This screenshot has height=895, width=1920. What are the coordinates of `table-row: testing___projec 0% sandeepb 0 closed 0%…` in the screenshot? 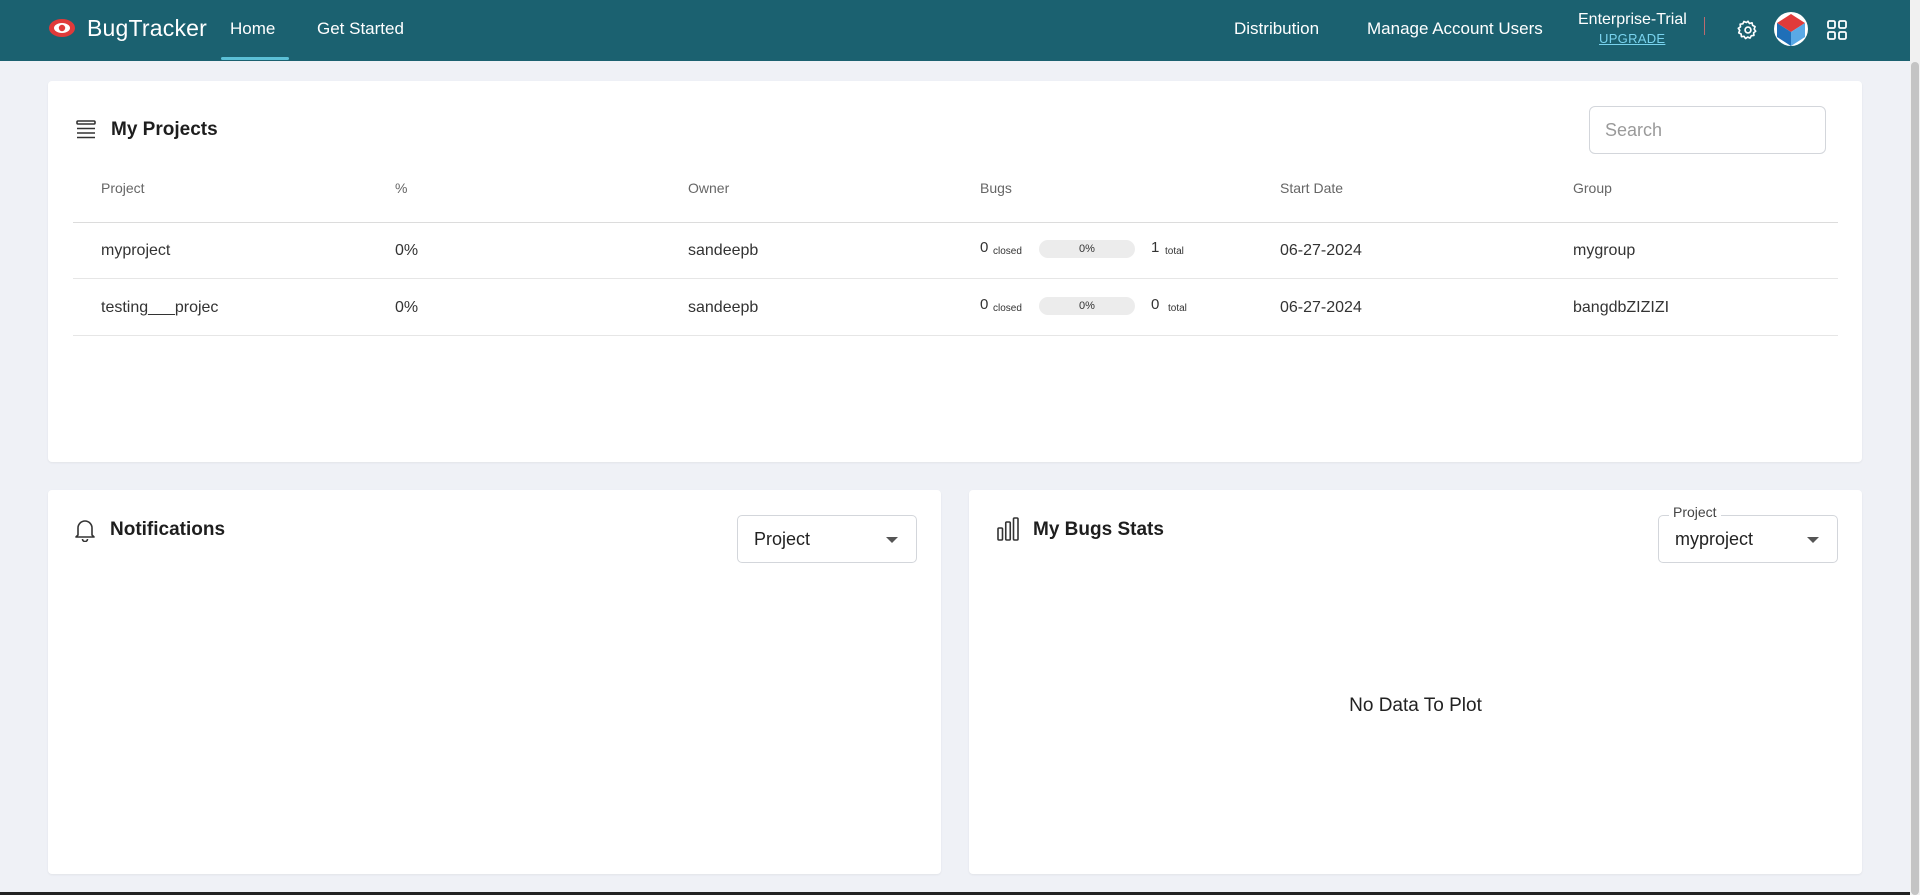 It's located at (955, 308).